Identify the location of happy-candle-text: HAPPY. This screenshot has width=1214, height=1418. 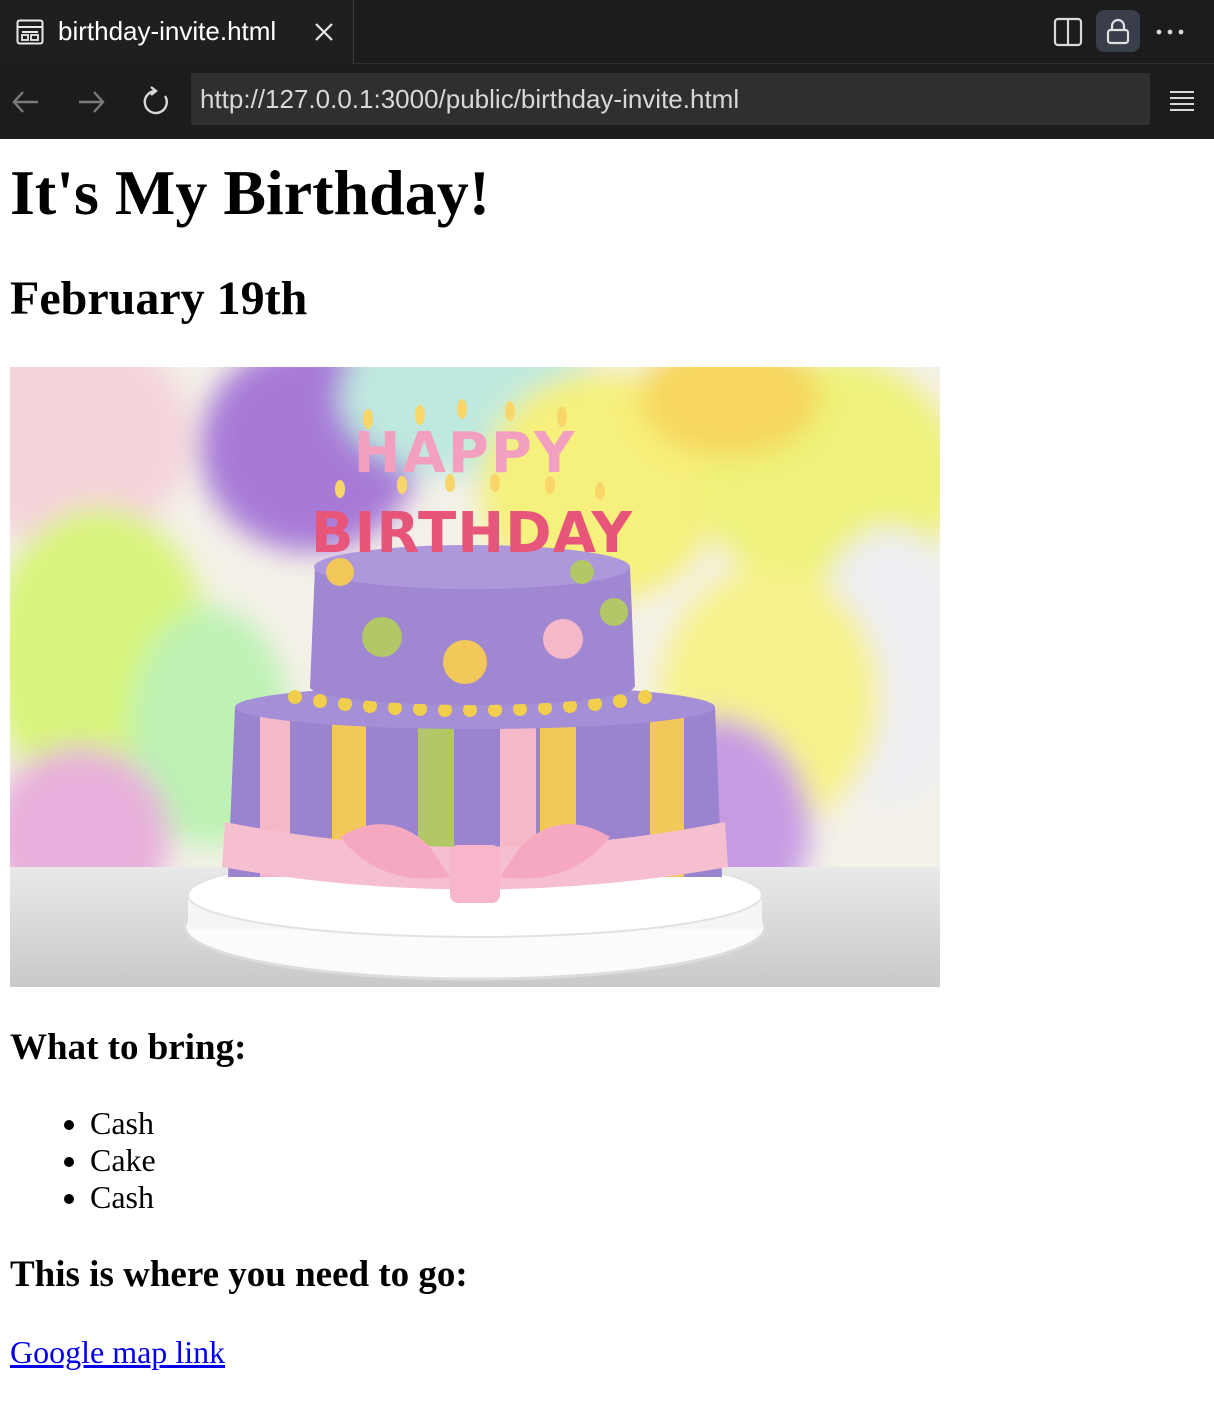
(465, 453).